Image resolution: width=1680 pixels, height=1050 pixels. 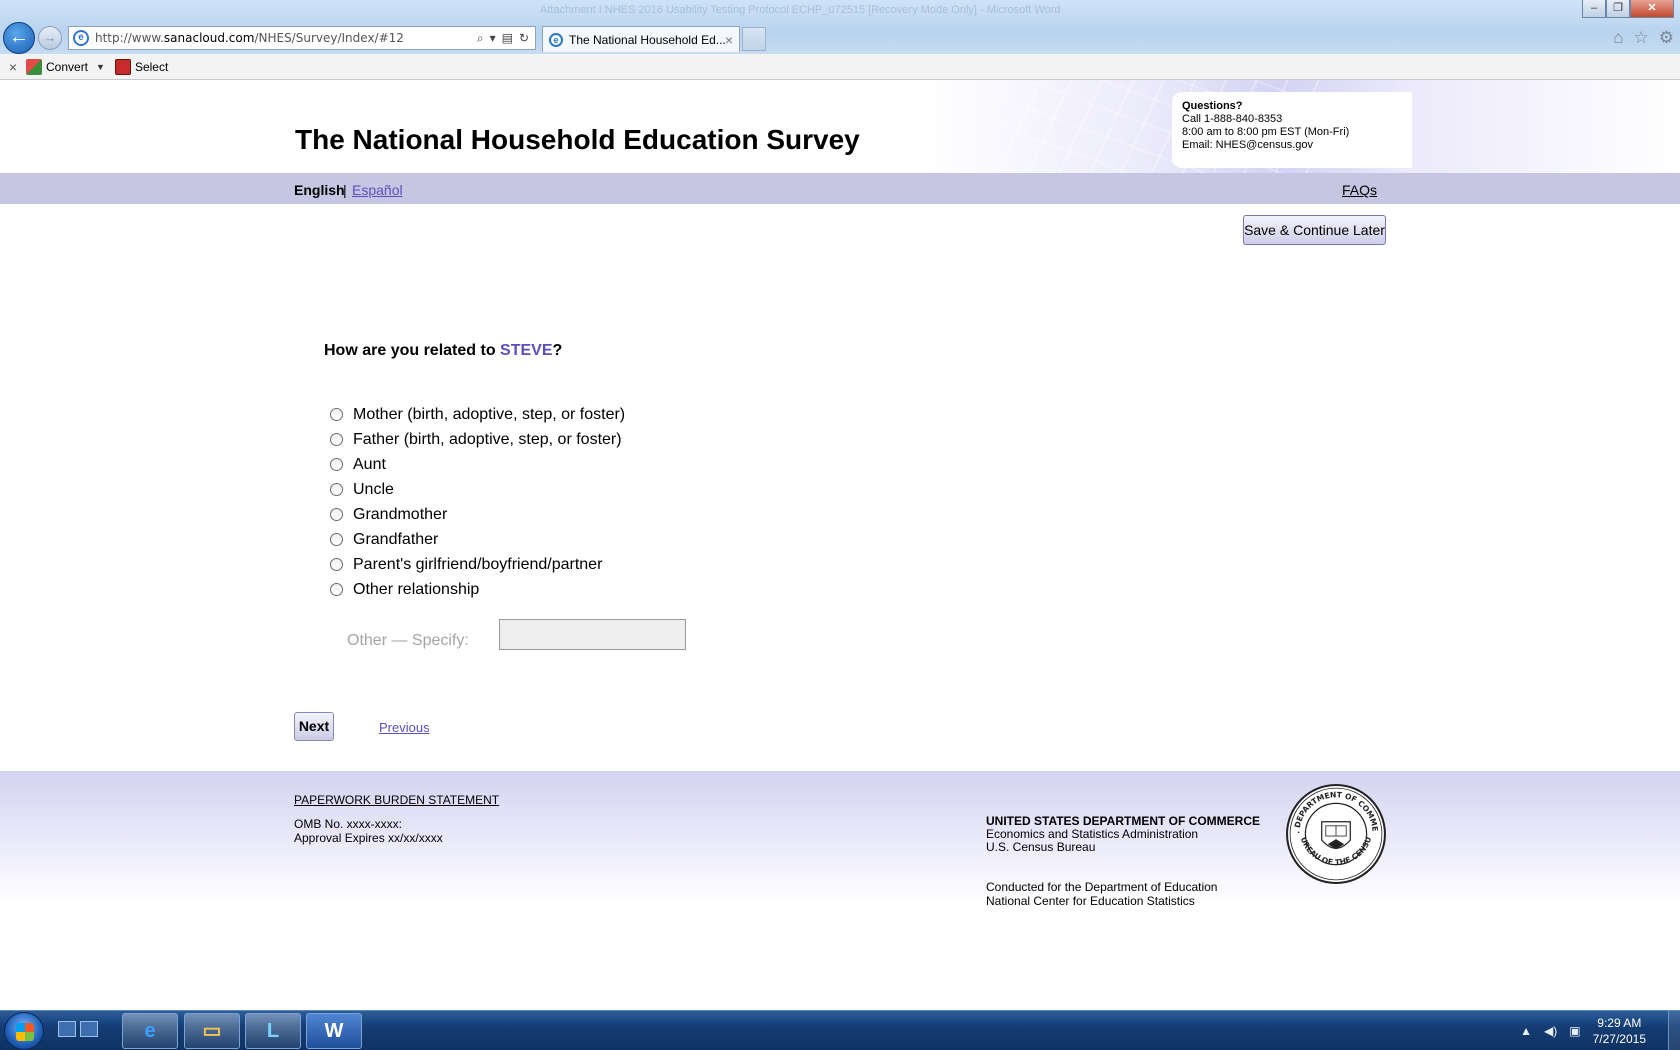 What do you see at coordinates (1666, 38) in the screenshot?
I see `gear-icon: ⚙` at bounding box center [1666, 38].